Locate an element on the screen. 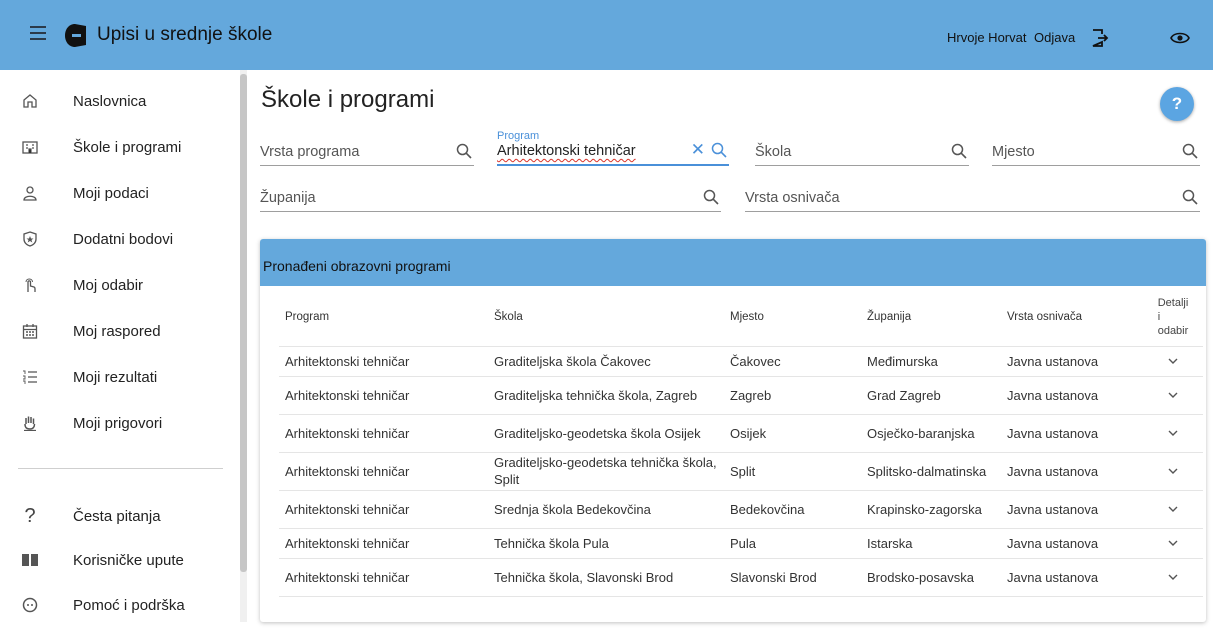  school-building-icon is located at coordinates (30, 147).